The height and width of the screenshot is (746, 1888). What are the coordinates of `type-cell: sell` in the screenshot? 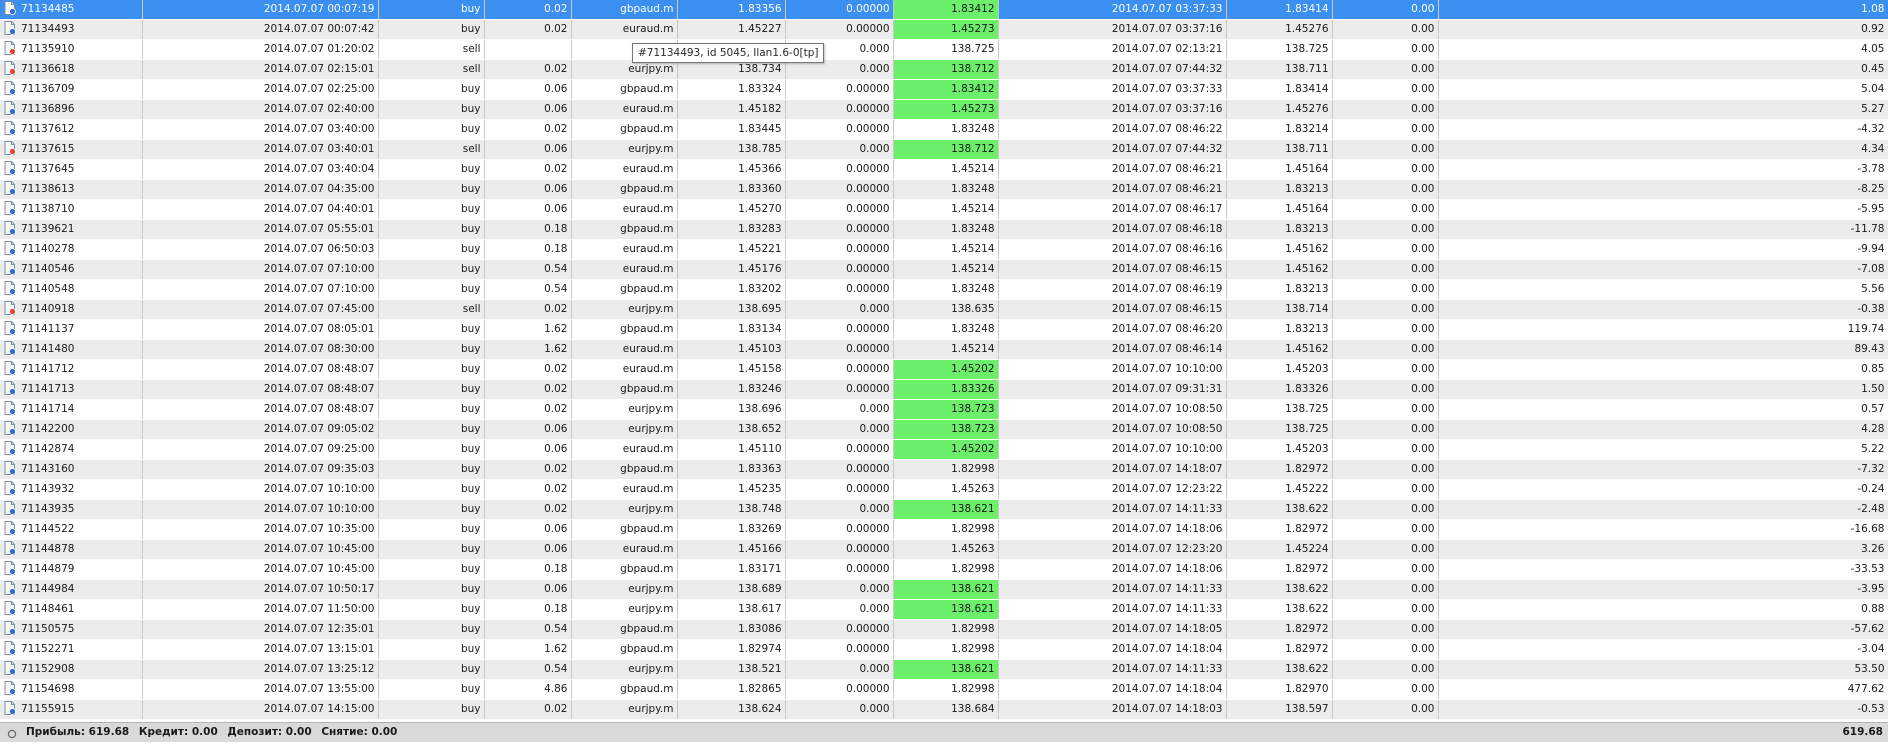 It's located at (431, 149).